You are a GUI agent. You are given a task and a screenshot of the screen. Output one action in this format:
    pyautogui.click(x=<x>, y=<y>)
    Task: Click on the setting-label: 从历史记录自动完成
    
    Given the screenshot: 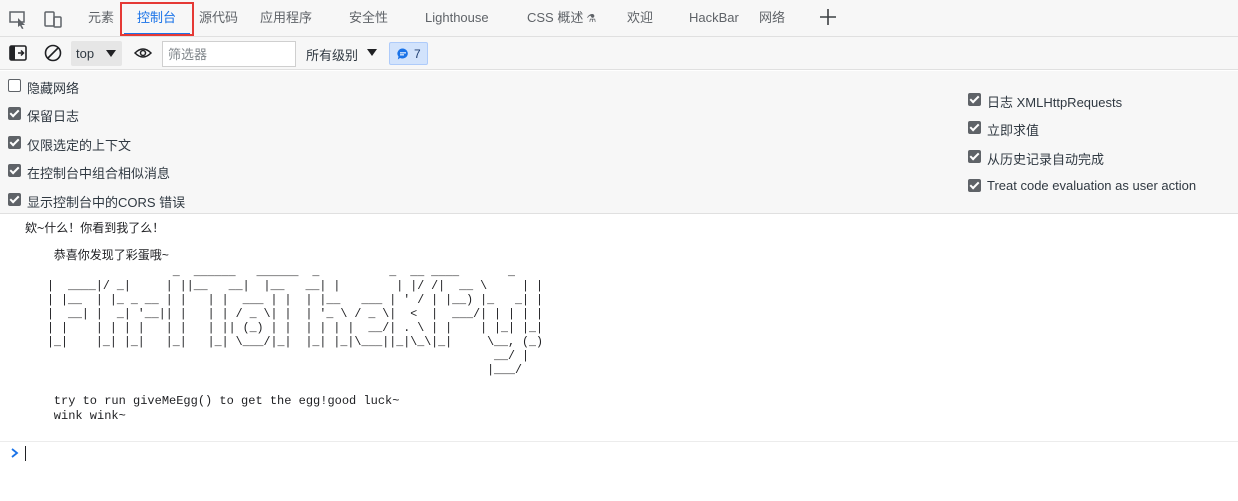 What is the action you would take?
    pyautogui.click(x=1046, y=159)
    